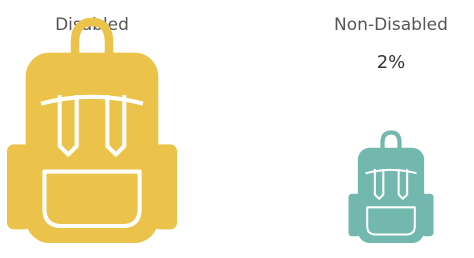 The width and height of the screenshot is (474, 258). What do you see at coordinates (391, 186) in the screenshot?
I see `backpack-icon-non-disabled` at bounding box center [391, 186].